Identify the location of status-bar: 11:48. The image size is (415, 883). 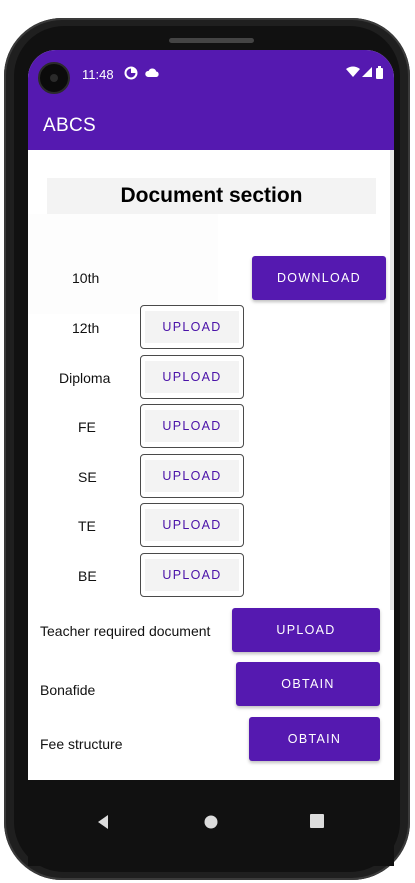
(211, 75).